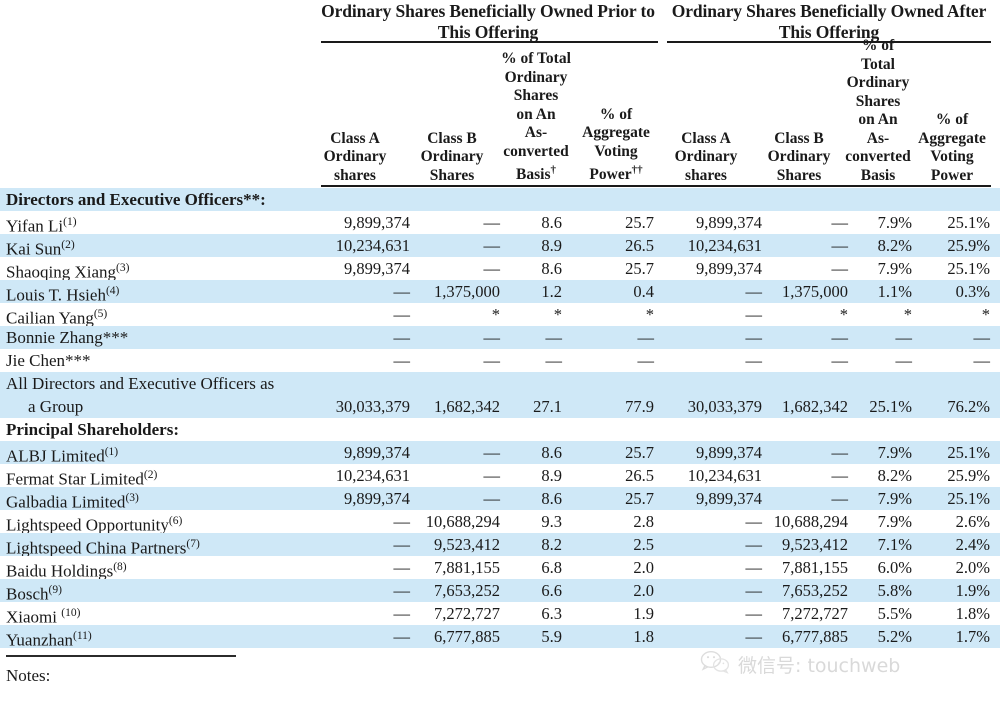 The width and height of the screenshot is (1000, 703). Describe the element at coordinates (819, 666) in the screenshot. I see `watermark-text: 微信号: touchweb` at that location.